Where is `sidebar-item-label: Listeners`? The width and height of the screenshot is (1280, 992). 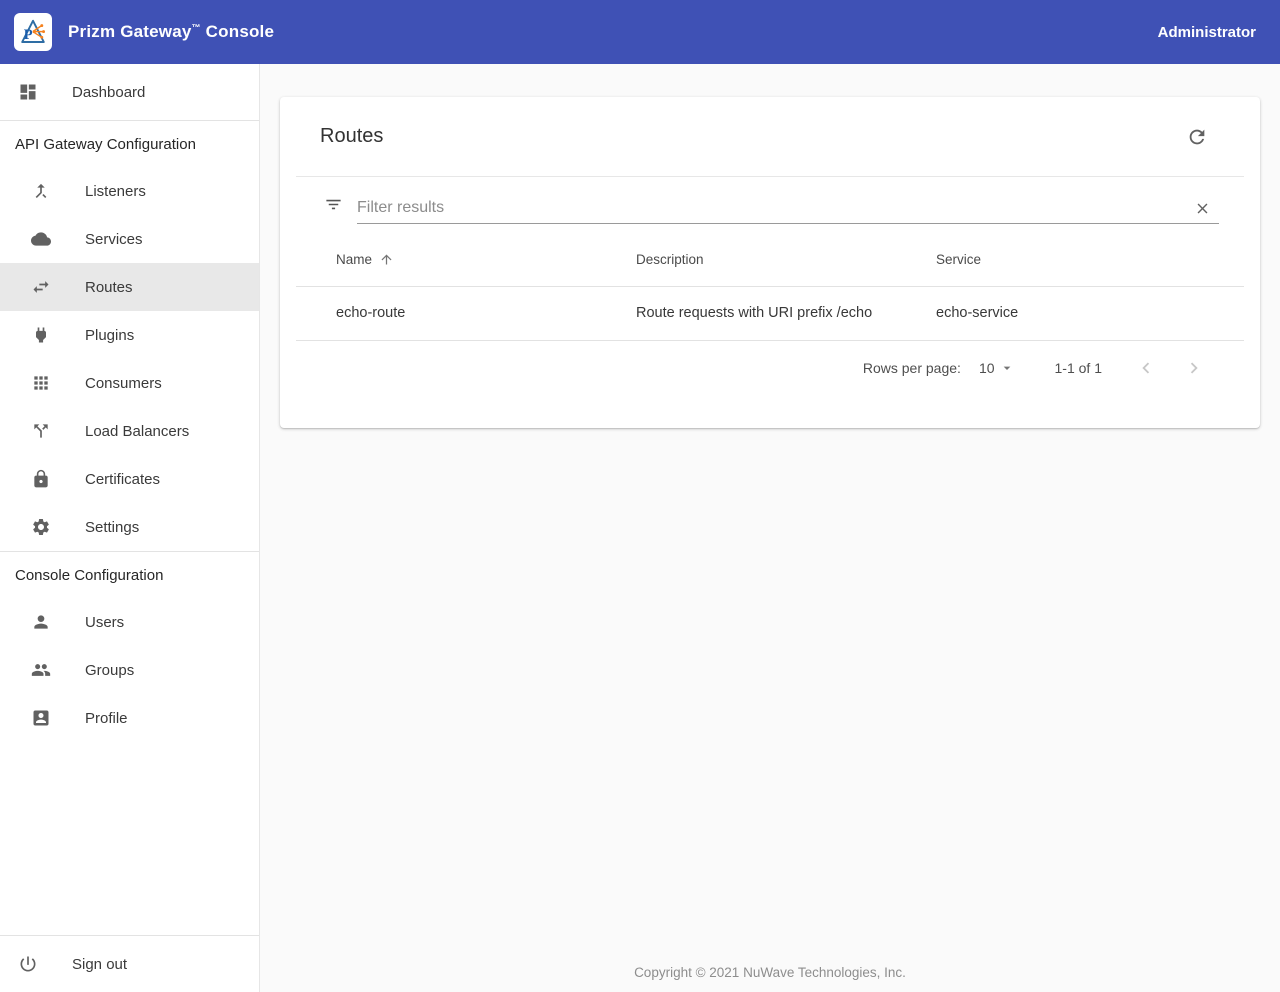 sidebar-item-label: Listeners is located at coordinates (115, 191).